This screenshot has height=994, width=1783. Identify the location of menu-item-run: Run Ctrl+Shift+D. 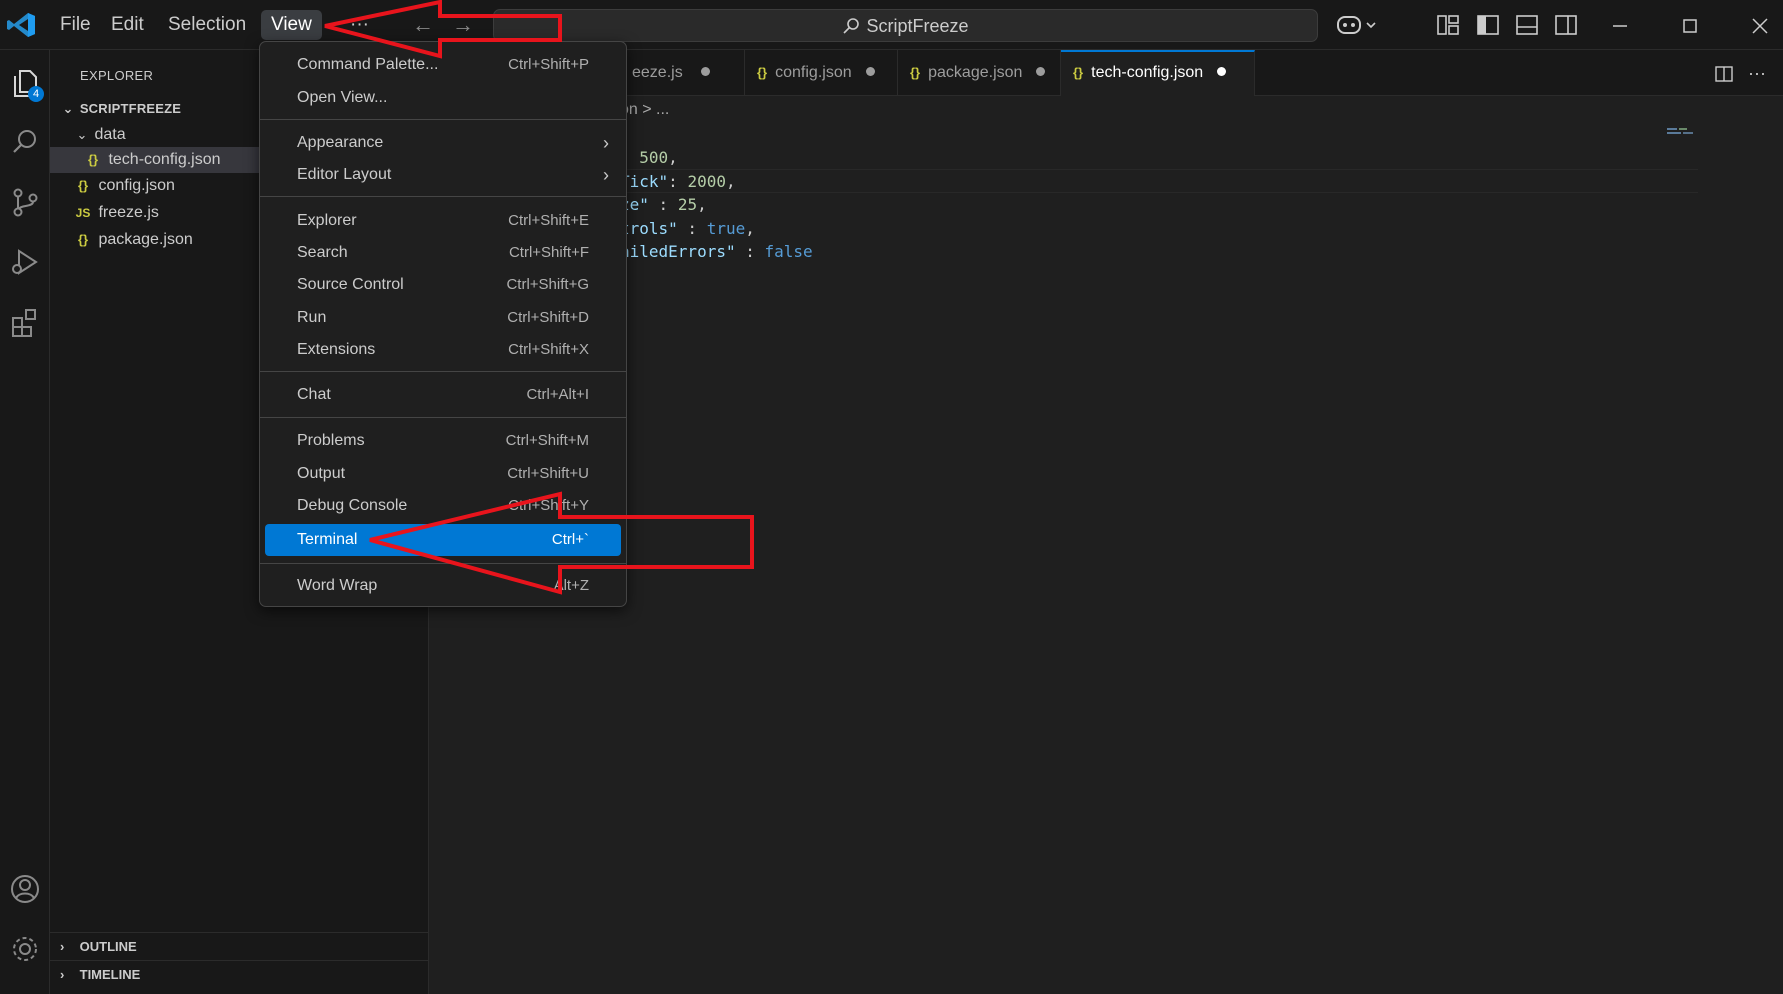
(443, 318).